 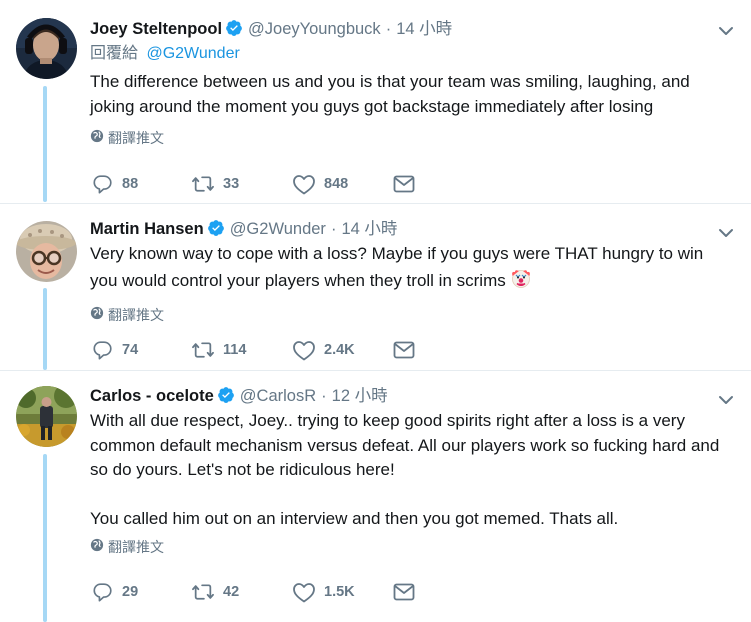 What do you see at coordinates (231, 592) in the screenshot?
I see `retweet-count: 42` at bounding box center [231, 592].